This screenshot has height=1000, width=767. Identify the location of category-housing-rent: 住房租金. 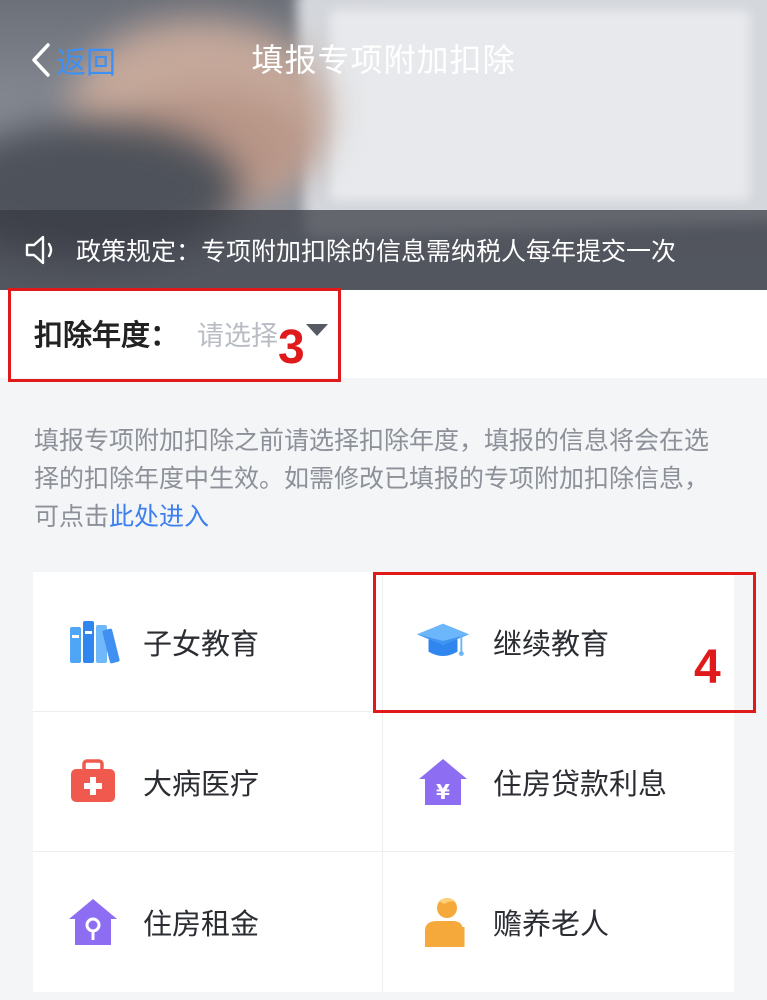
(208, 922).